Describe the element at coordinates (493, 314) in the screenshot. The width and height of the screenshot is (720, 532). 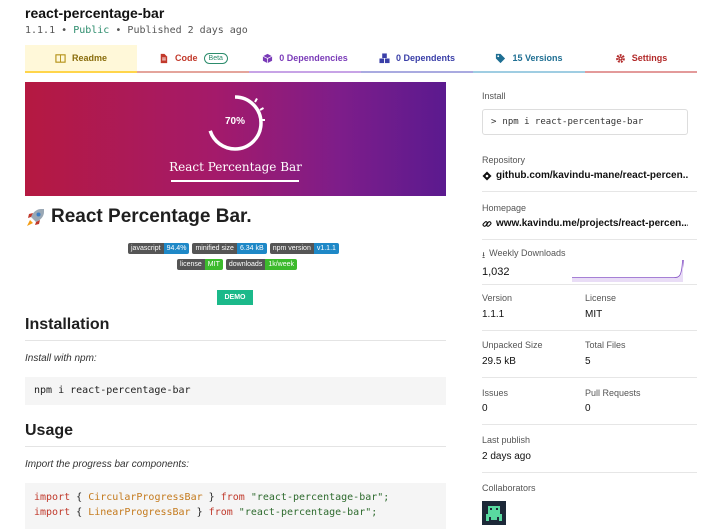
I see `version-value: 1.1.1` at that location.